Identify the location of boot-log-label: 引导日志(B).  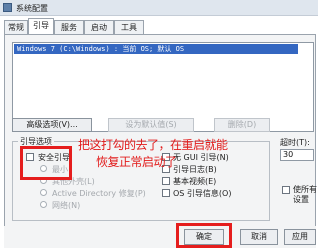
(195, 169).